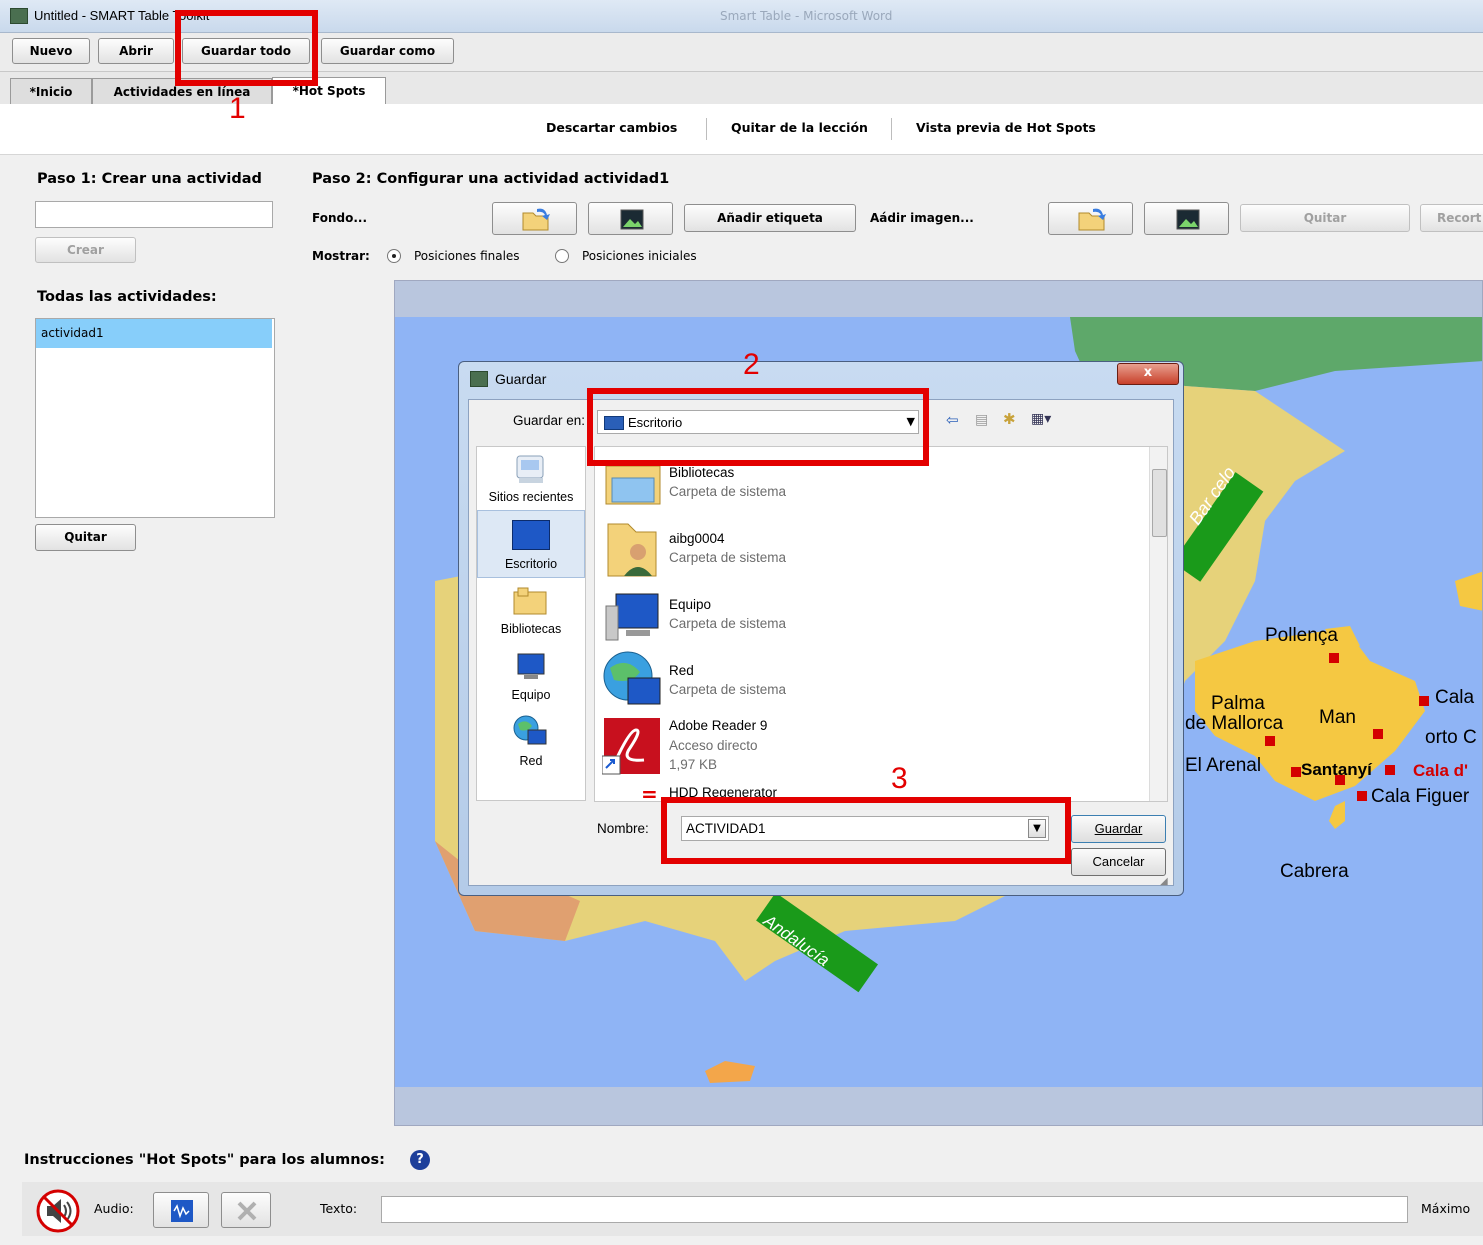 This screenshot has width=1483, height=1245. Describe the element at coordinates (1455, 697) in the screenshot. I see `cala-label: Cala` at that location.